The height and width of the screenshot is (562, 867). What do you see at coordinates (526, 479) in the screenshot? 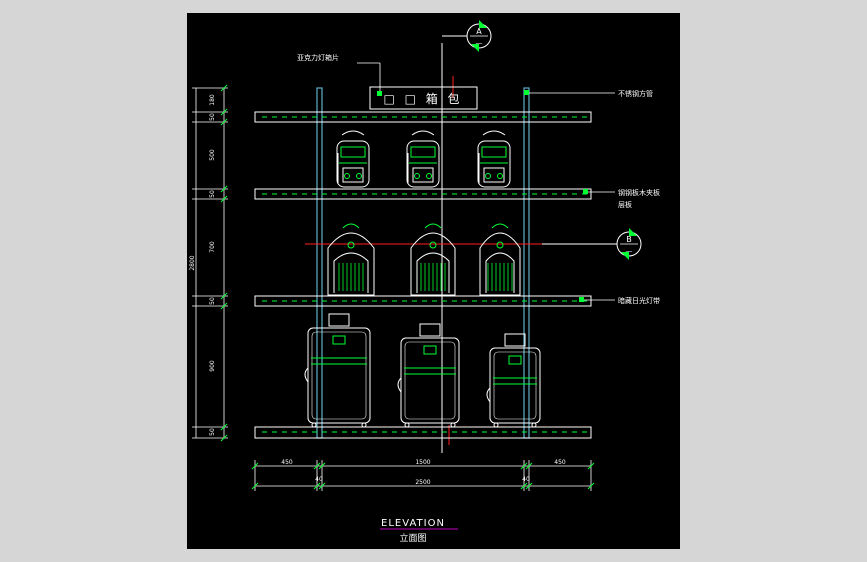
I see `dim-right-40: 40` at bounding box center [526, 479].